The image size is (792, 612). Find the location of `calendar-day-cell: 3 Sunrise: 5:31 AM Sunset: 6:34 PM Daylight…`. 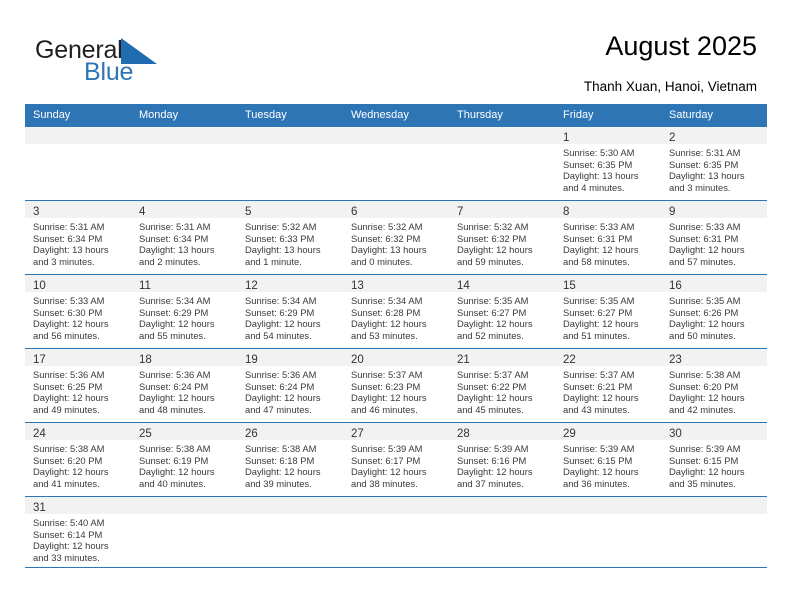

calendar-day-cell: 3 Sunrise: 5:31 AM Sunset: 6:34 PM Daylight… is located at coordinates (78, 237).